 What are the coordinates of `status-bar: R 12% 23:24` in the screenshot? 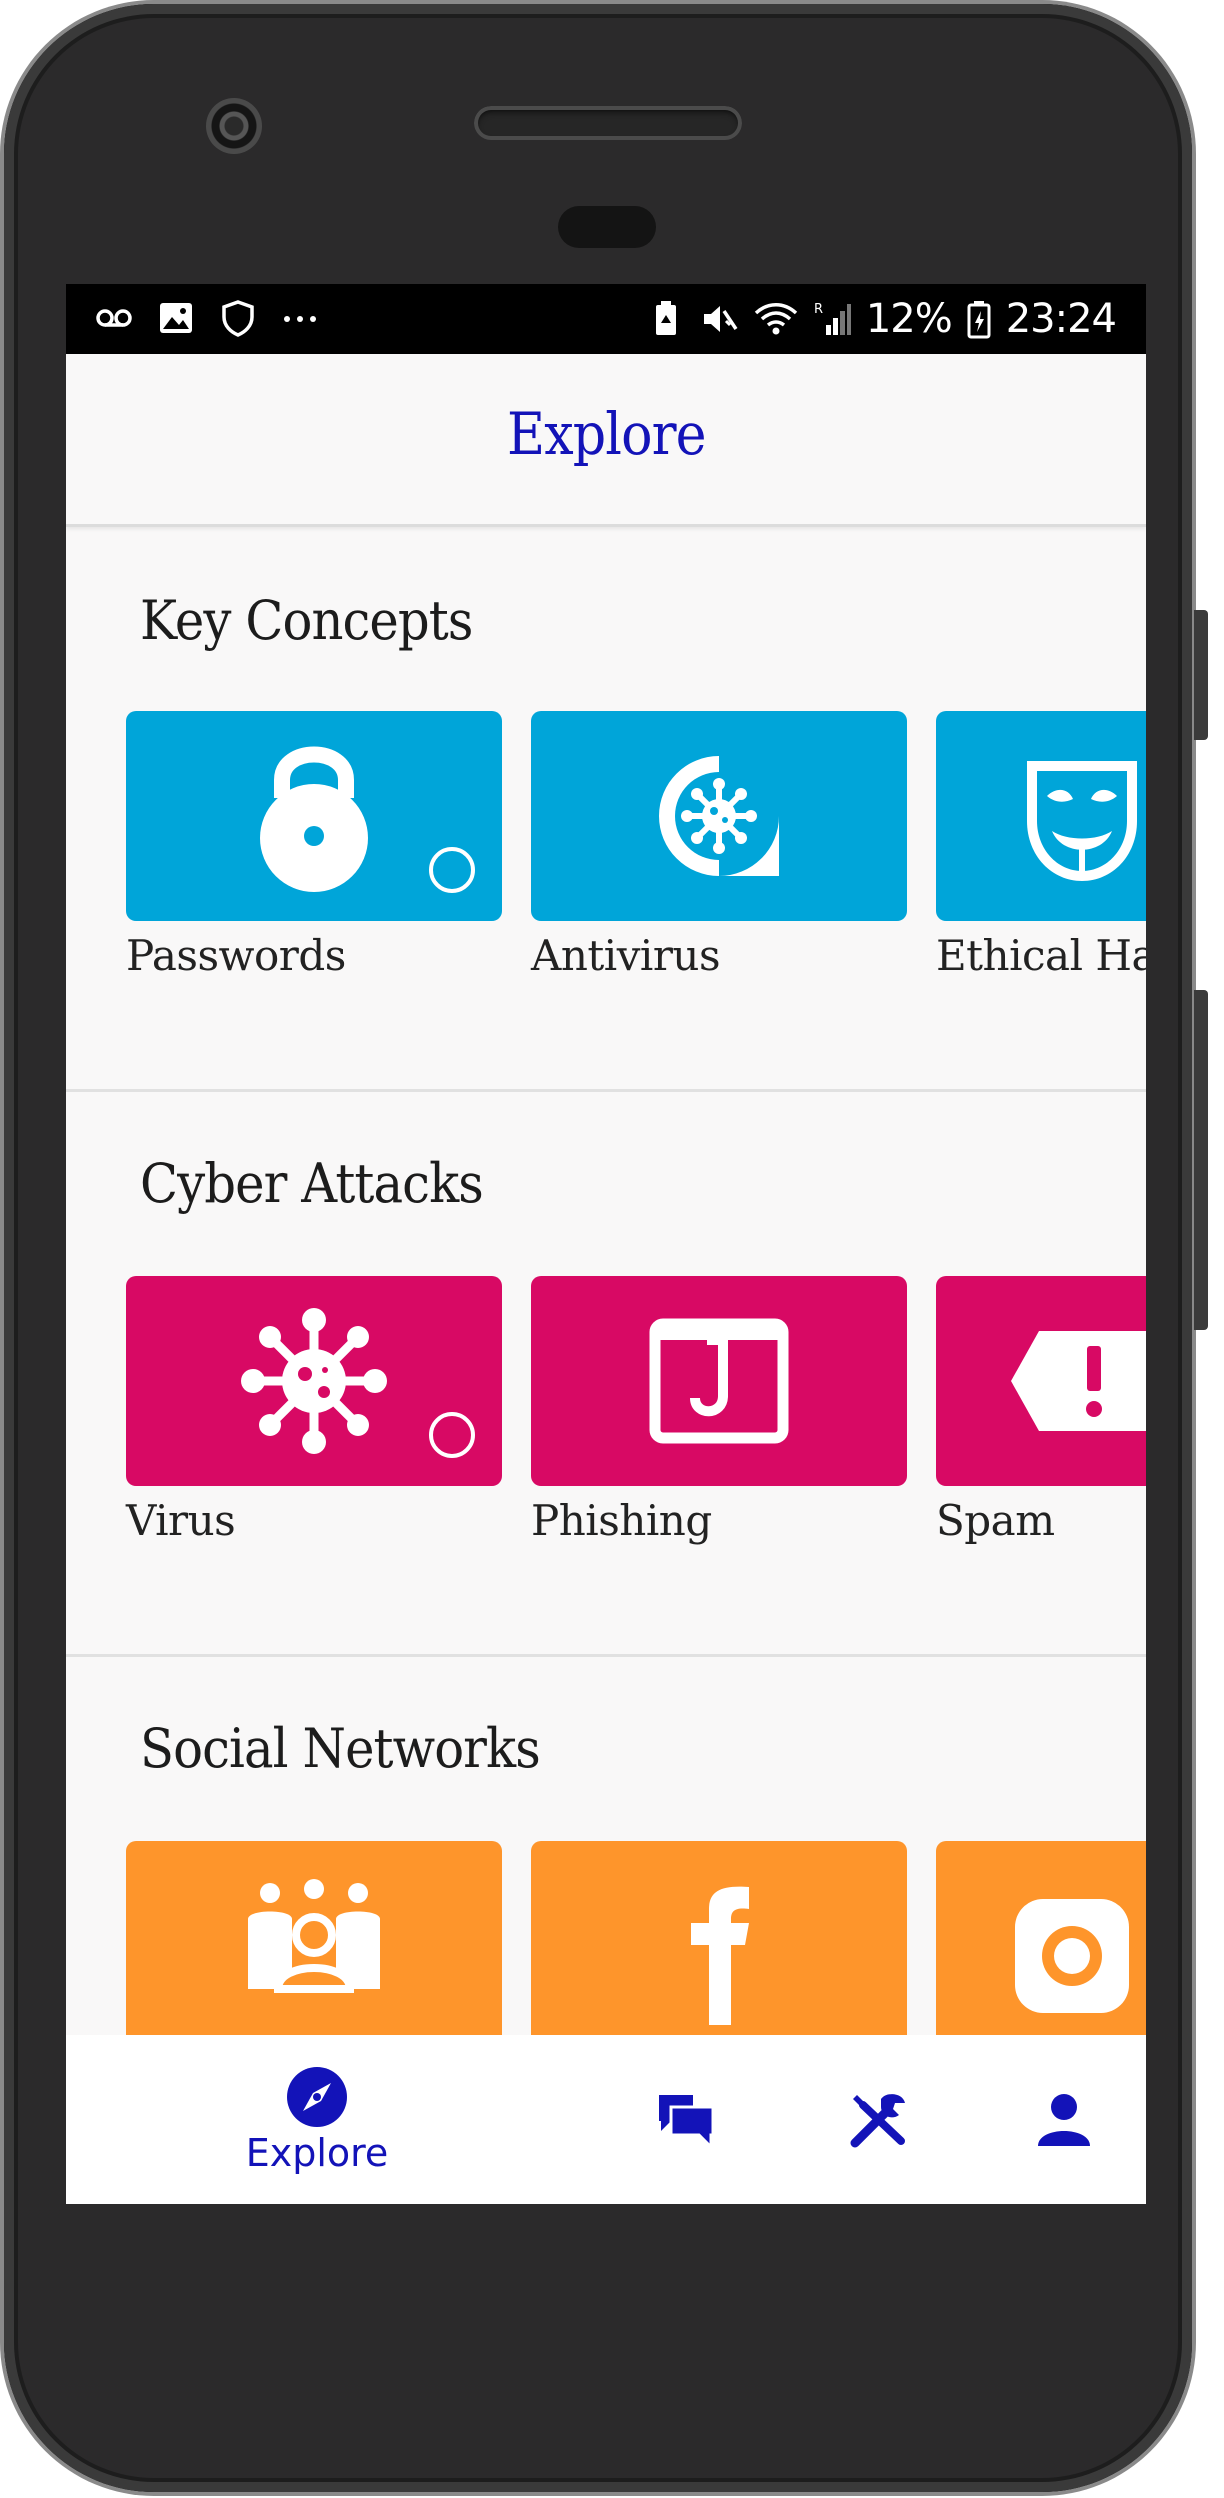 It's located at (606, 319).